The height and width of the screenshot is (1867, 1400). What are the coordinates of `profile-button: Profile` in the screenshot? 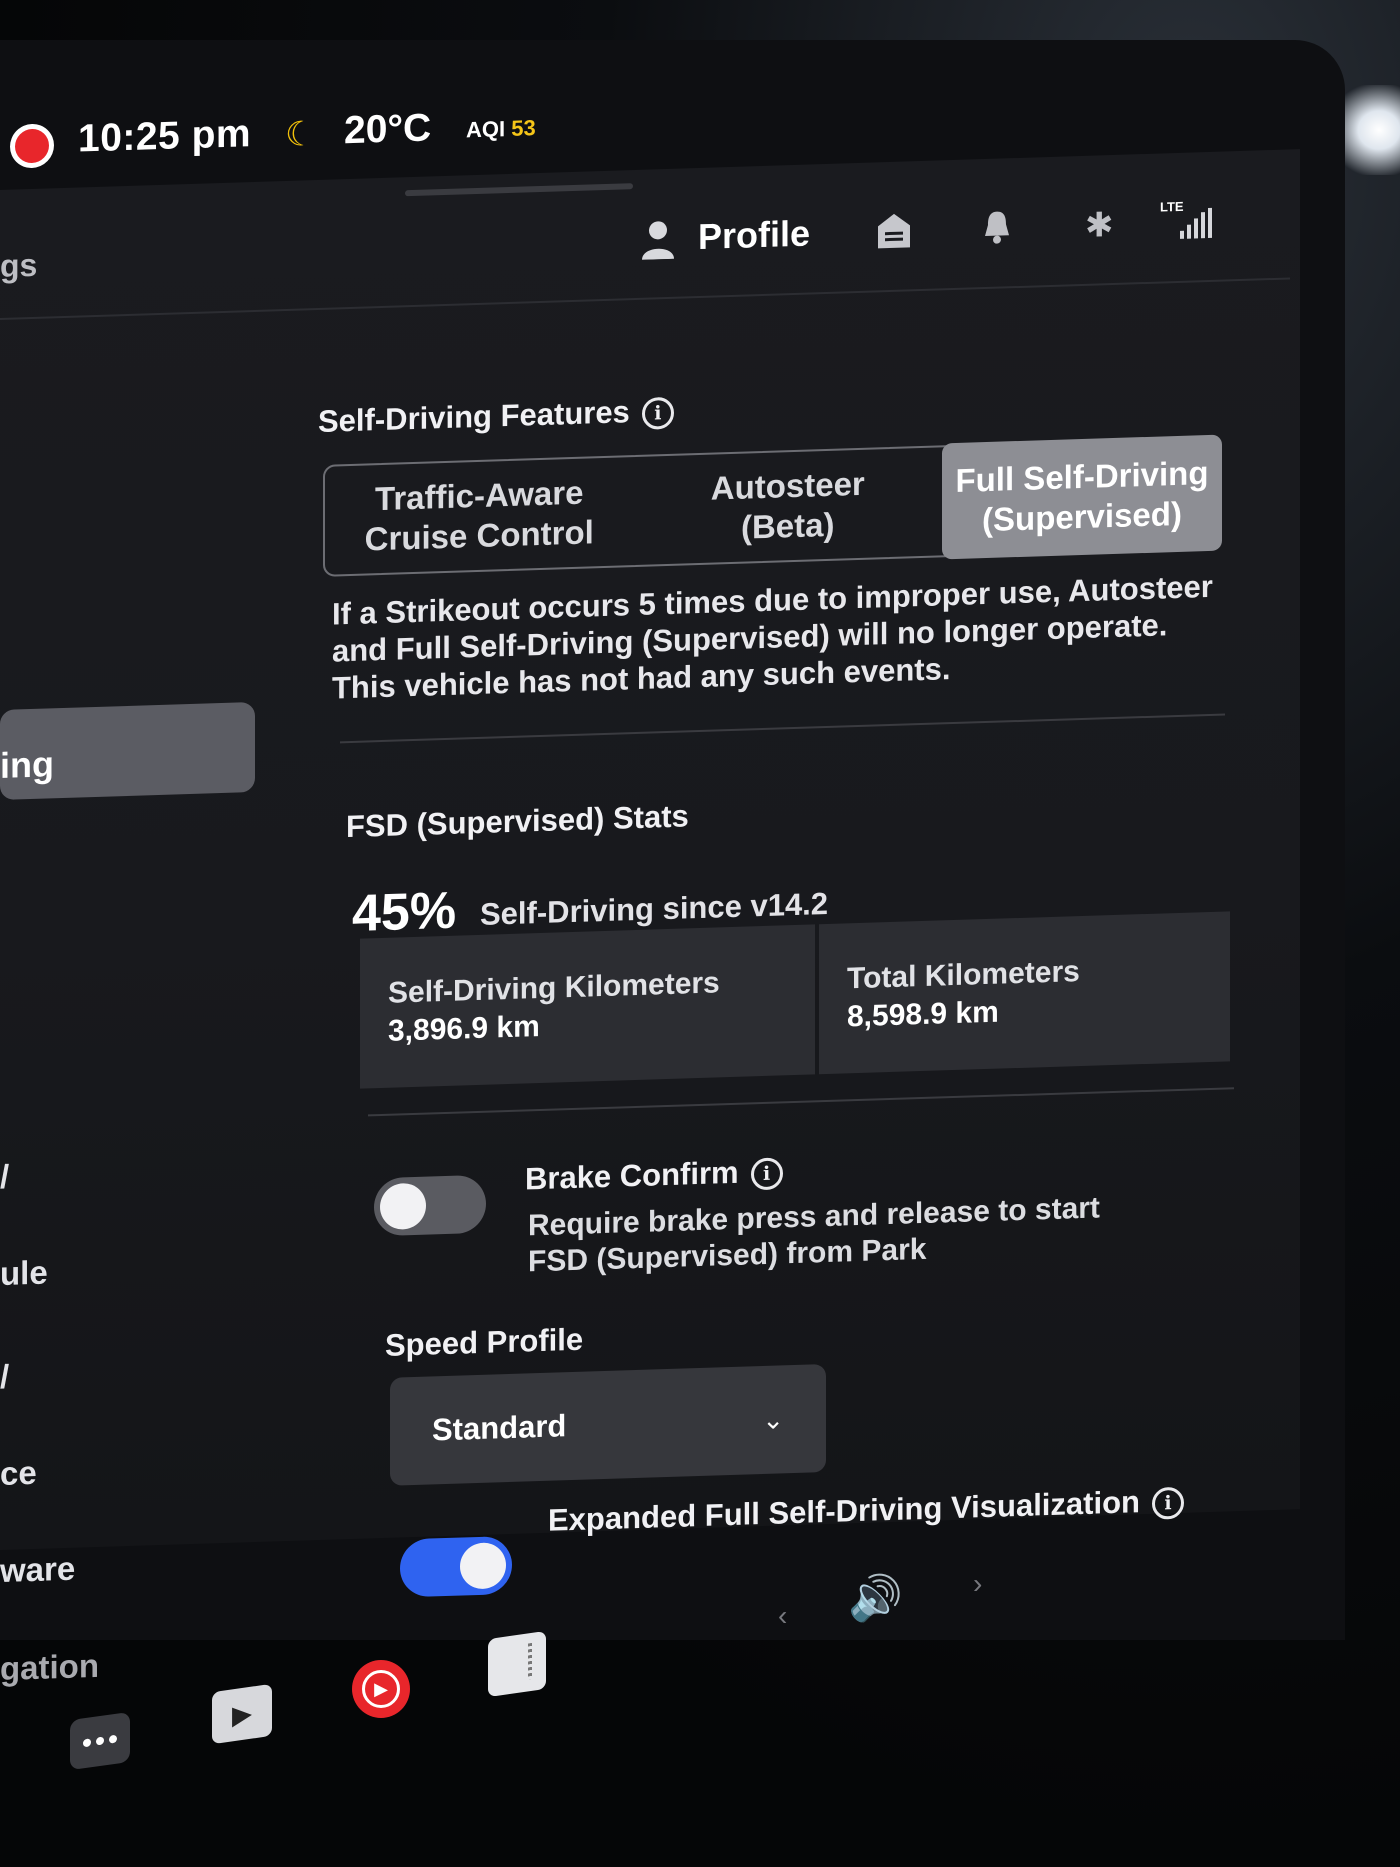 It's located at (754, 236).